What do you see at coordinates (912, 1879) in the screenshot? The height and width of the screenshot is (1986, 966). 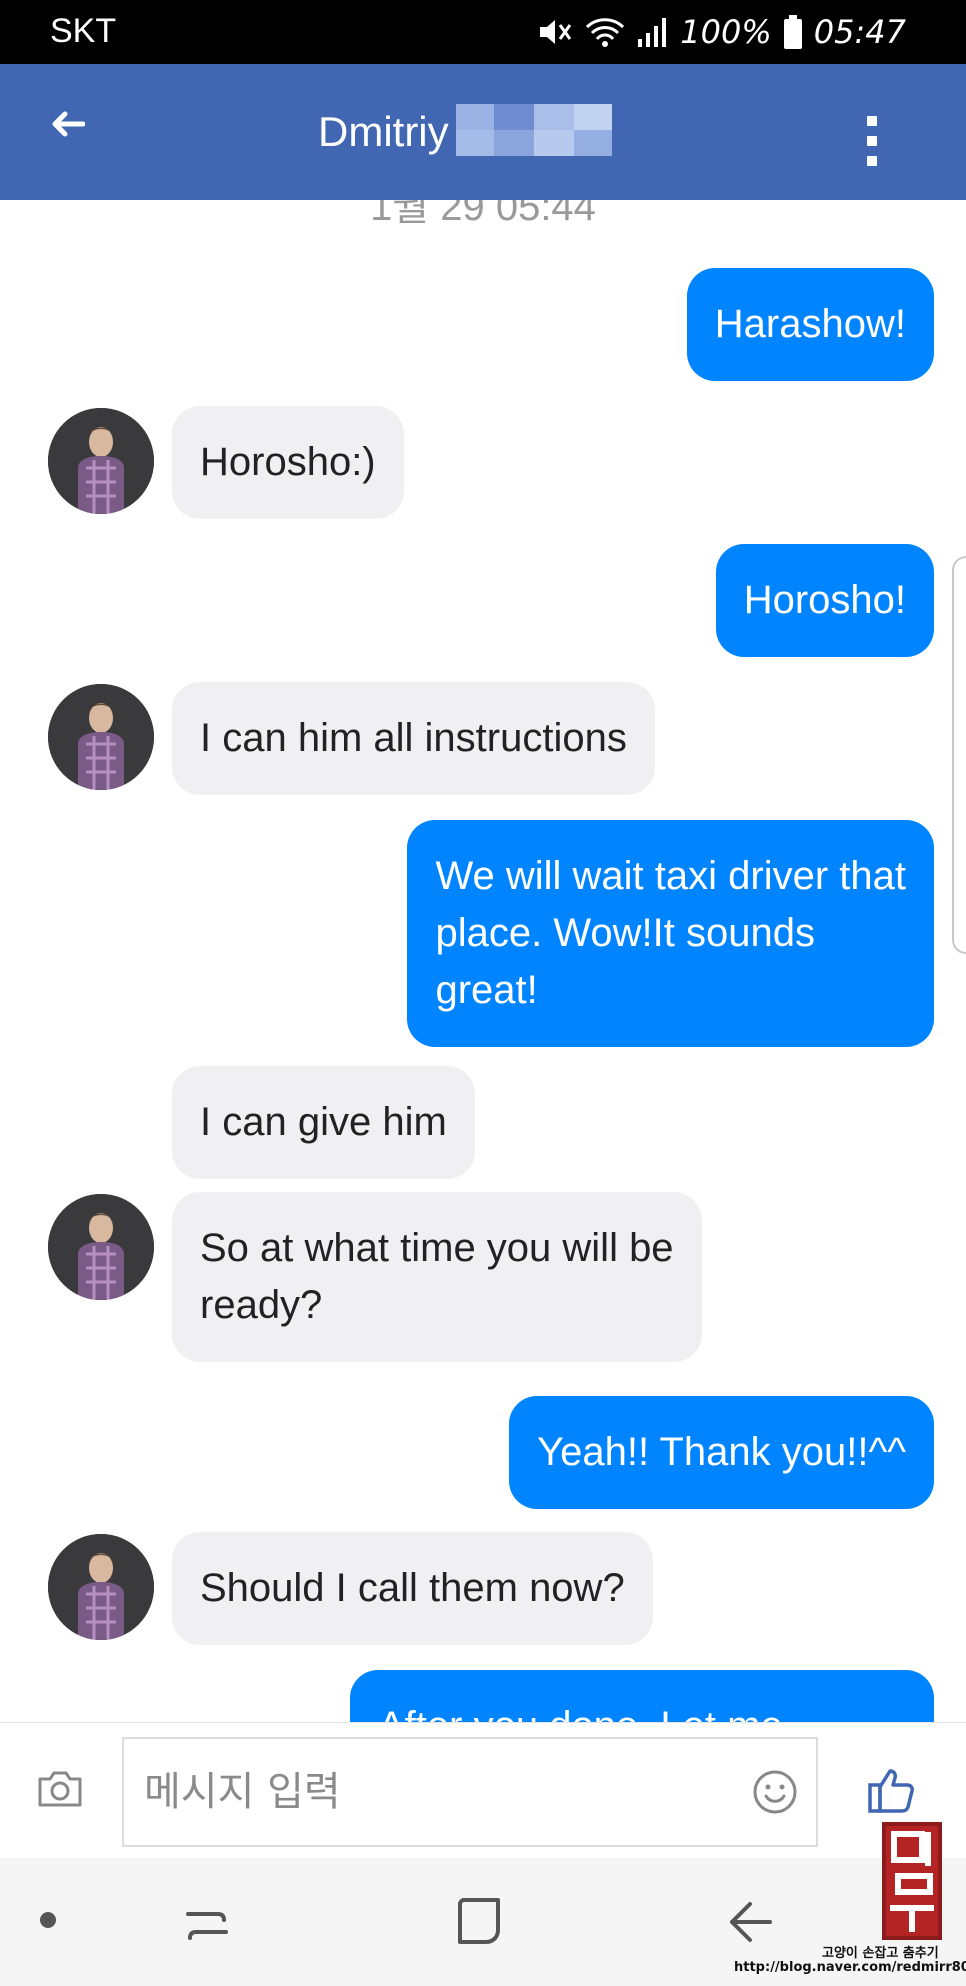 I see `watermark-logo` at bounding box center [912, 1879].